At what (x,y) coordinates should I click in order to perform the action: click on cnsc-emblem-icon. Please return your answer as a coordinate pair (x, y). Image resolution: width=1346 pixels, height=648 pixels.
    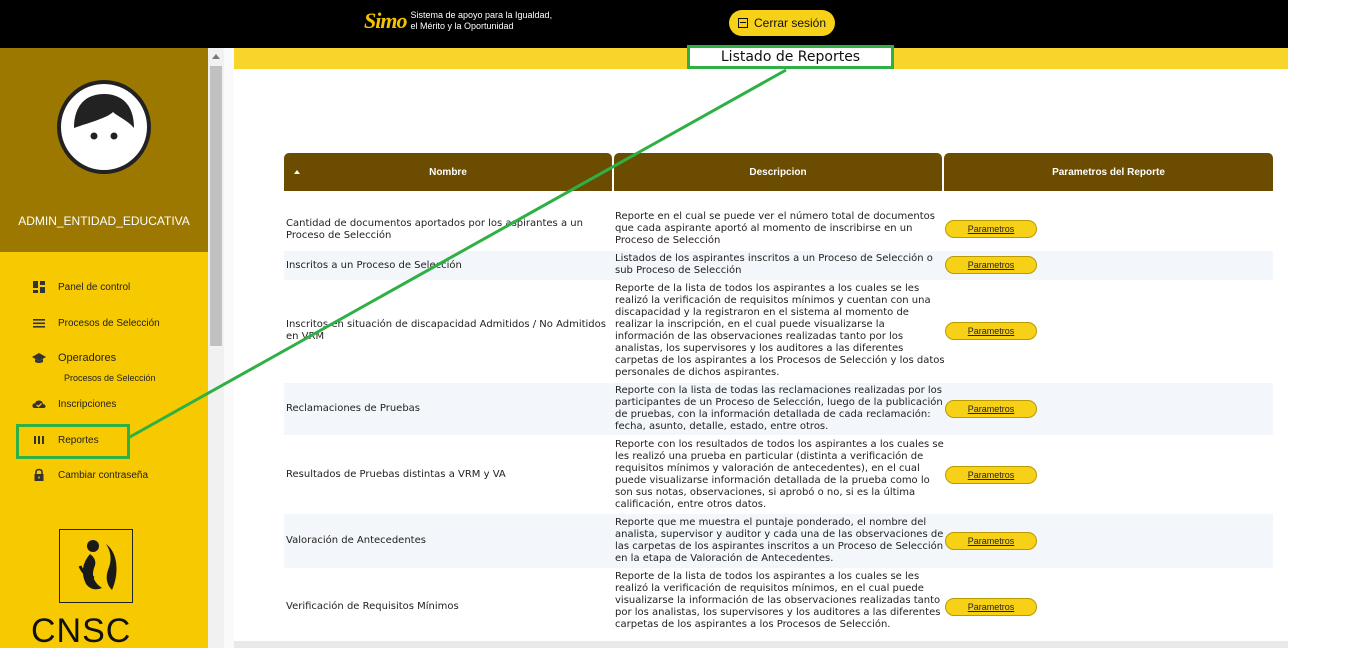
    Looking at the image, I should click on (97, 565).